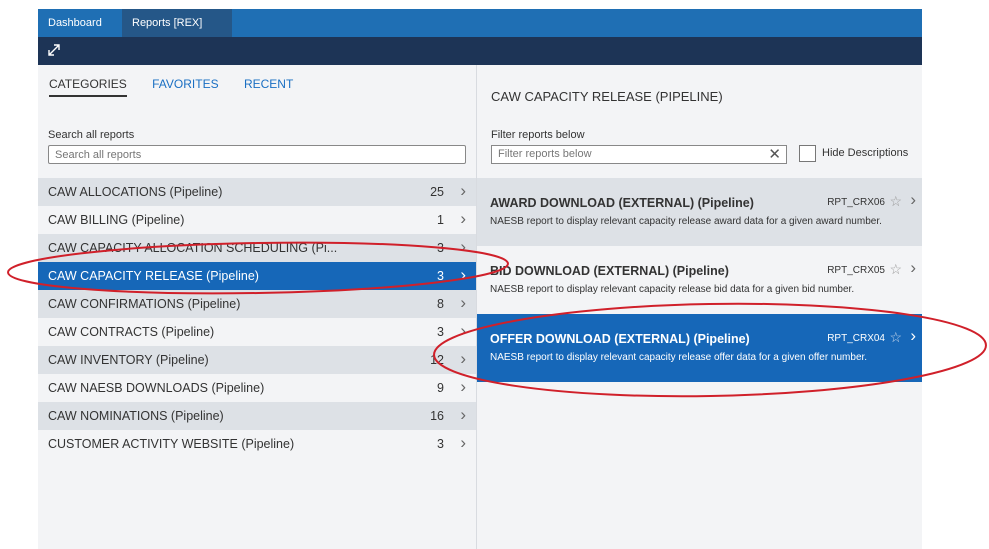 The height and width of the screenshot is (549, 989). Describe the element at coordinates (257, 360) in the screenshot. I see `category-row: CAW INVENTORY (Pipeline) 12 ›` at that location.